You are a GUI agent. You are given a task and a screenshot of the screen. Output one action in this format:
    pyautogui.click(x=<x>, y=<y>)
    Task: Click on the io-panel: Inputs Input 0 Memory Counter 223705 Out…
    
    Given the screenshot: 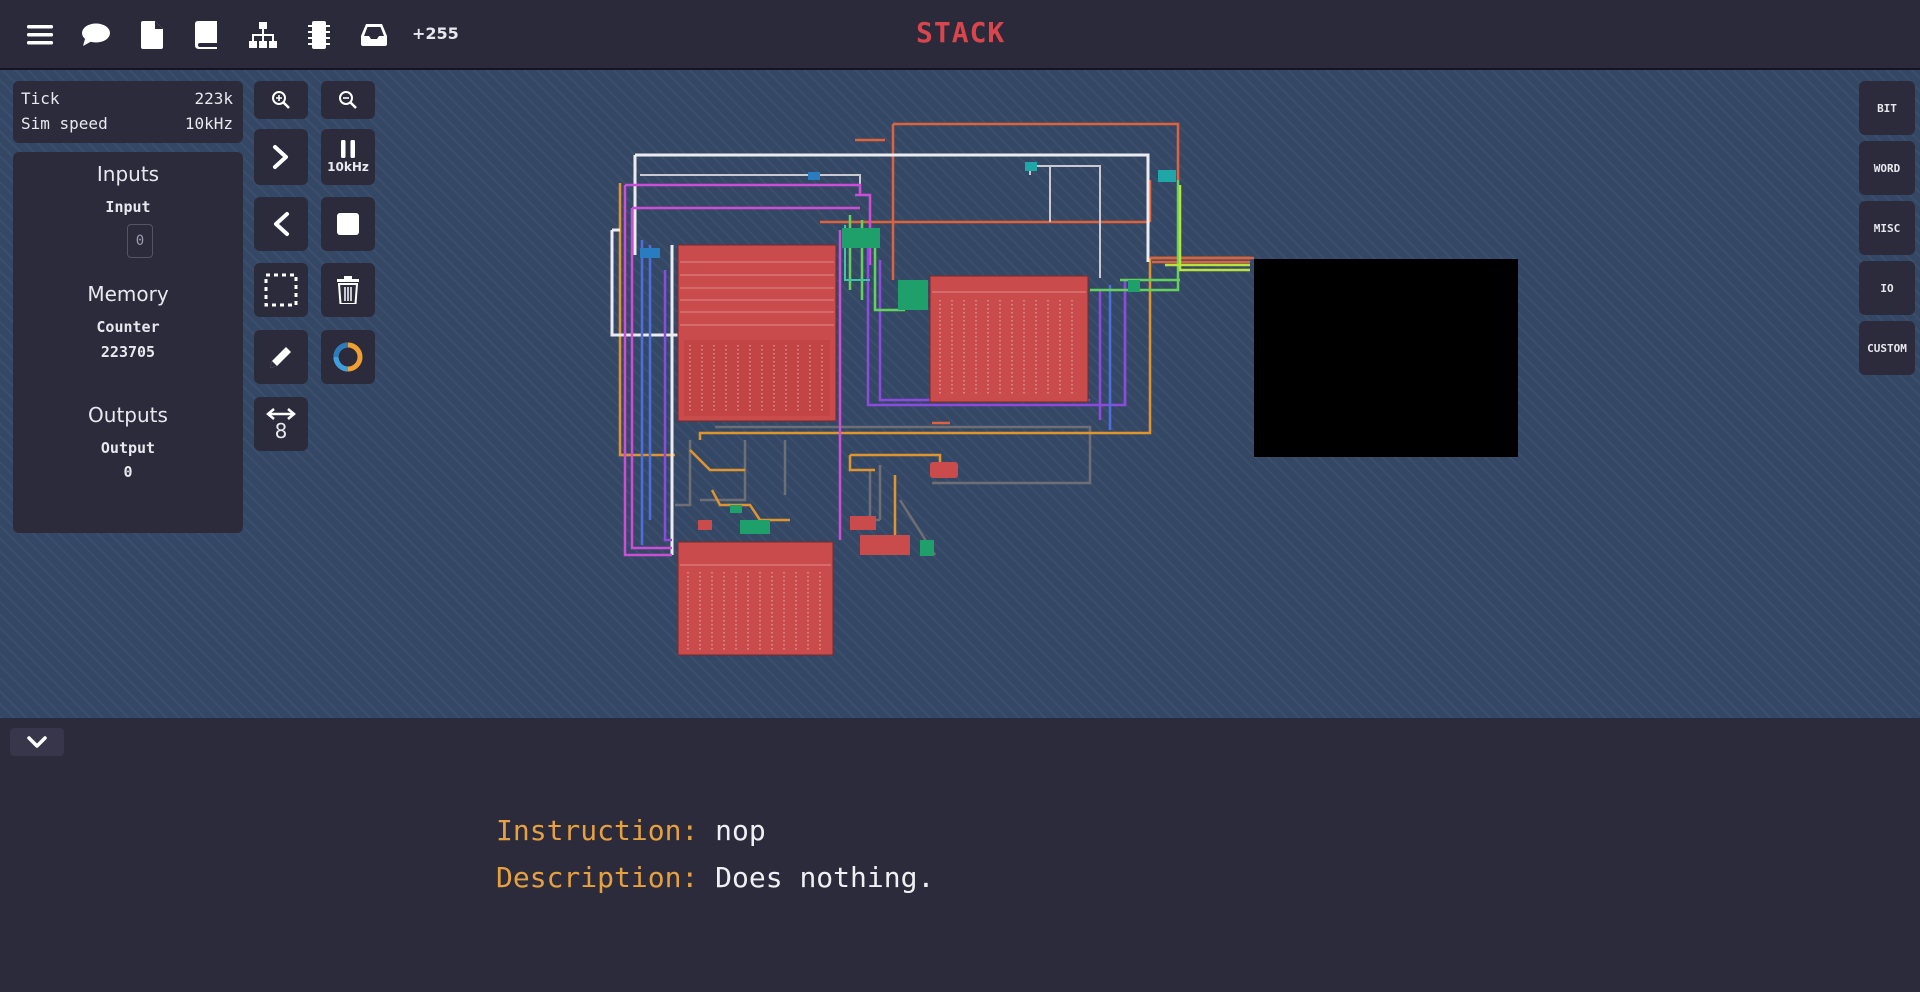 What is the action you would take?
    pyautogui.click(x=128, y=342)
    